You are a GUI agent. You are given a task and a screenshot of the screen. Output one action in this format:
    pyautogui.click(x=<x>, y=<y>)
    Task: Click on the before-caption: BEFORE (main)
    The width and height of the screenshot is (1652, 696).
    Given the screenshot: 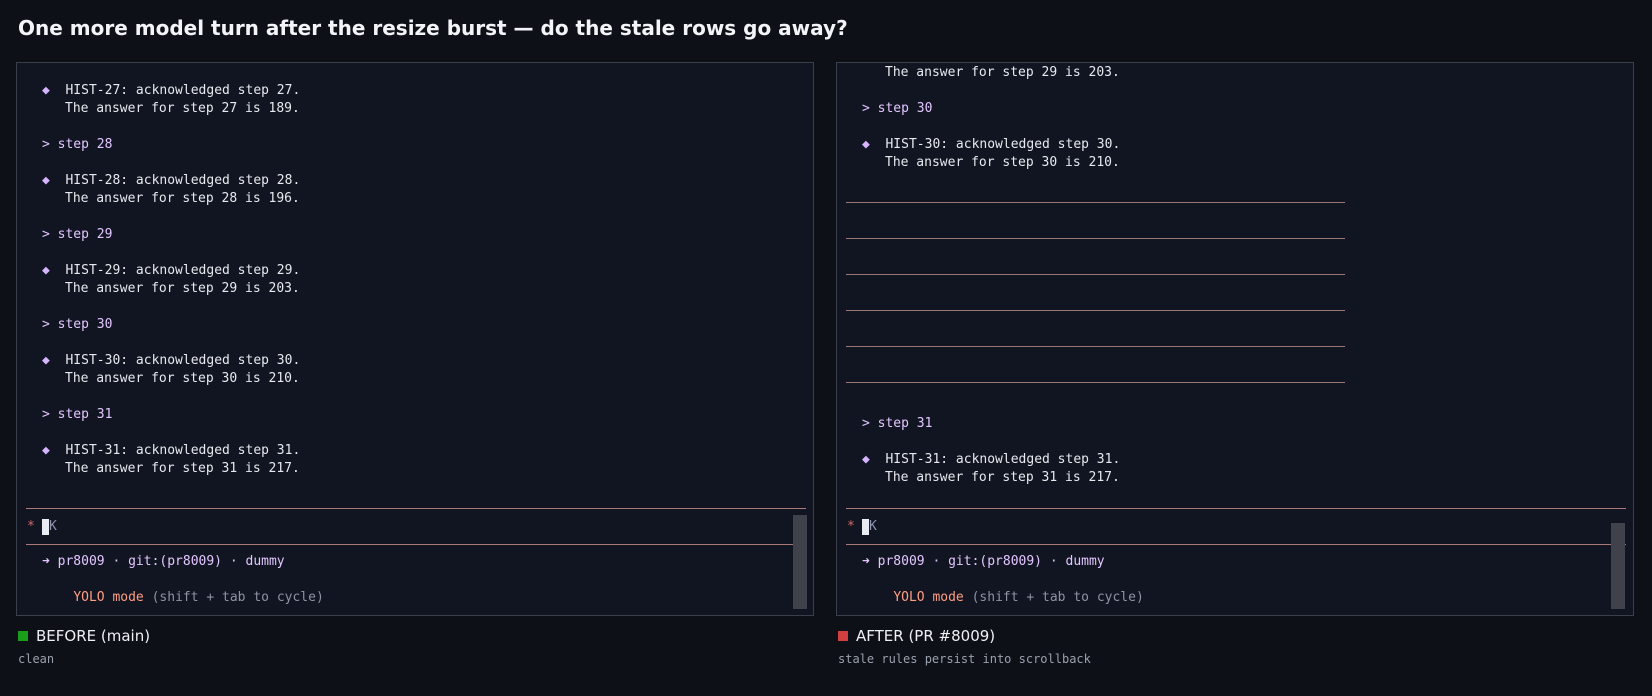 What is the action you would take?
    pyautogui.click(x=84, y=636)
    